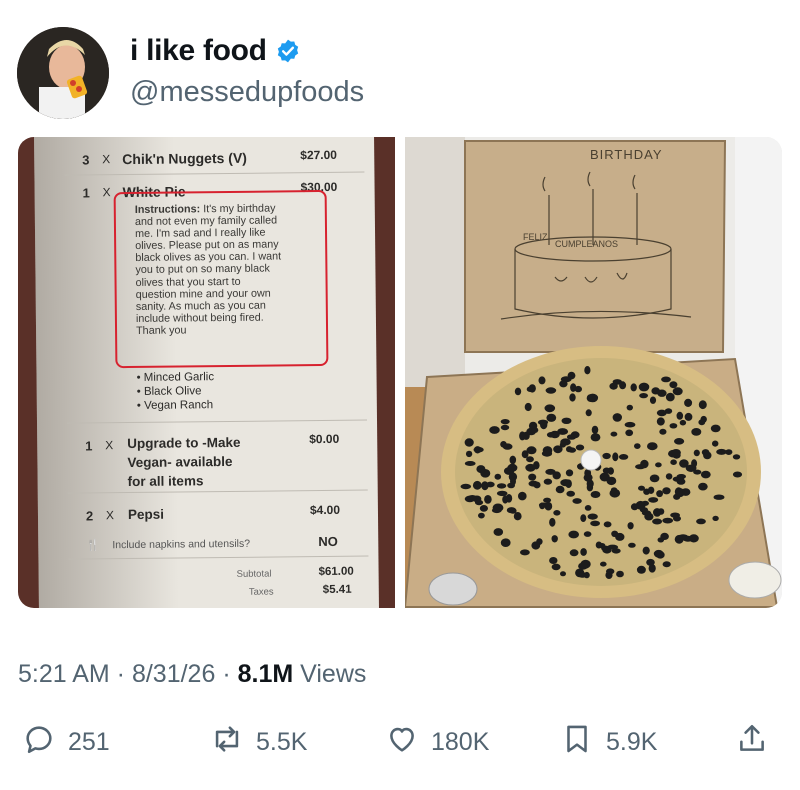 This screenshot has width=800, height=790. What do you see at coordinates (184, 443) in the screenshot?
I see `upgrade-line: Upgrade to -Make` at bounding box center [184, 443].